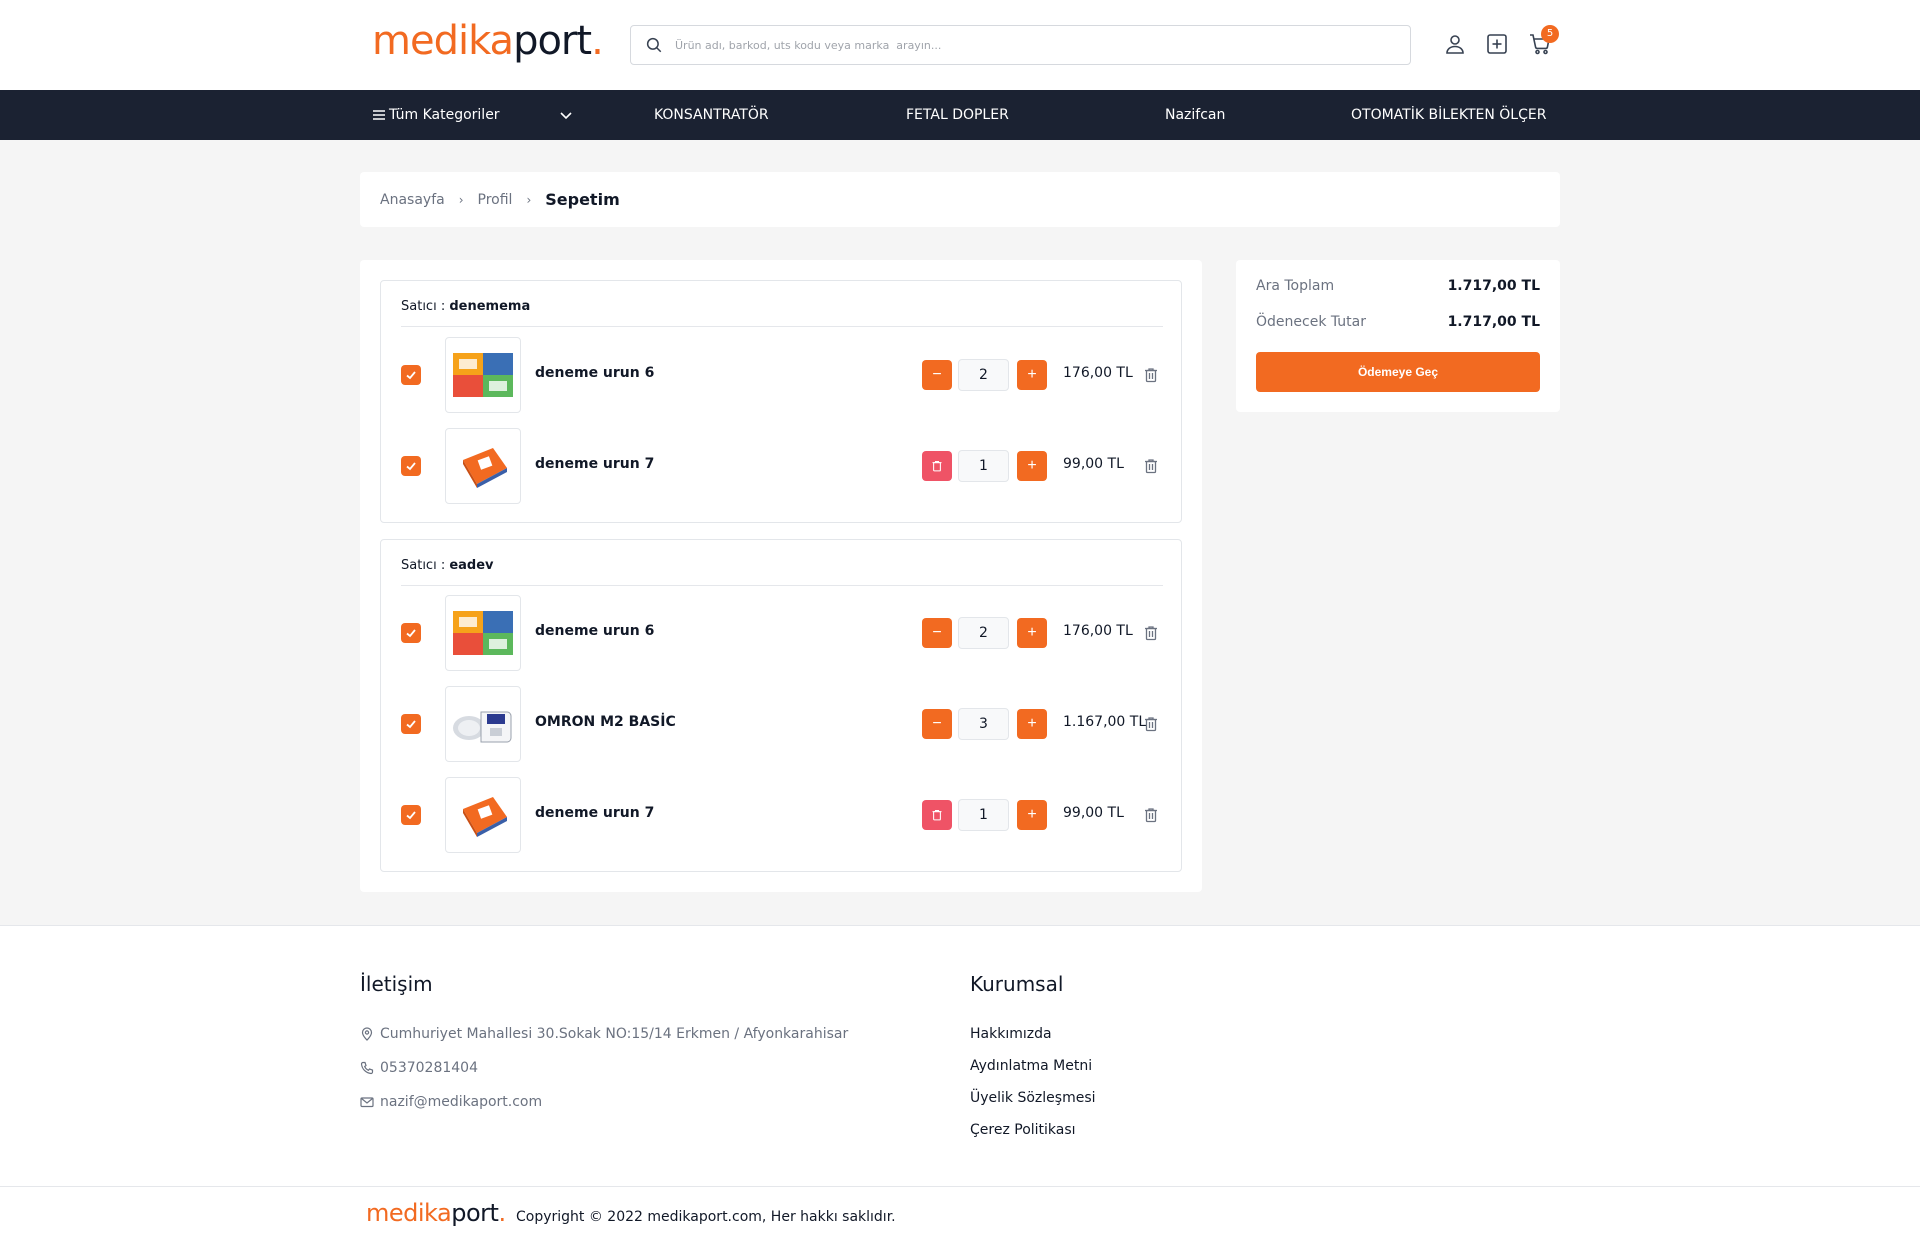 This screenshot has height=1246, width=1920. I want to click on footer-email: nazif@medikaport.com, so click(451, 1102).